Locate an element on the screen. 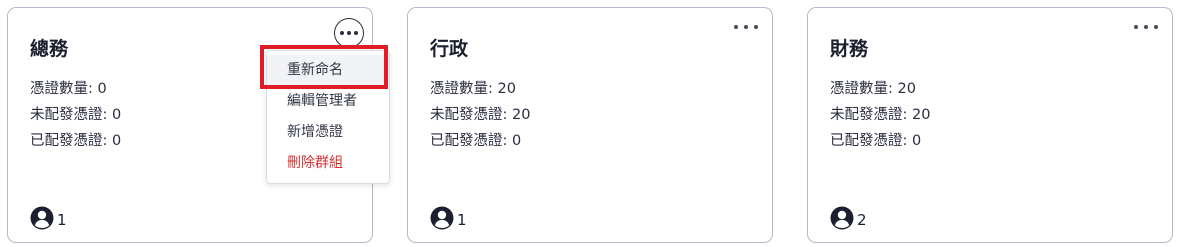 This screenshot has width=1181, height=247. menu-item-delete-group: 刪除群組 is located at coordinates (328, 163).